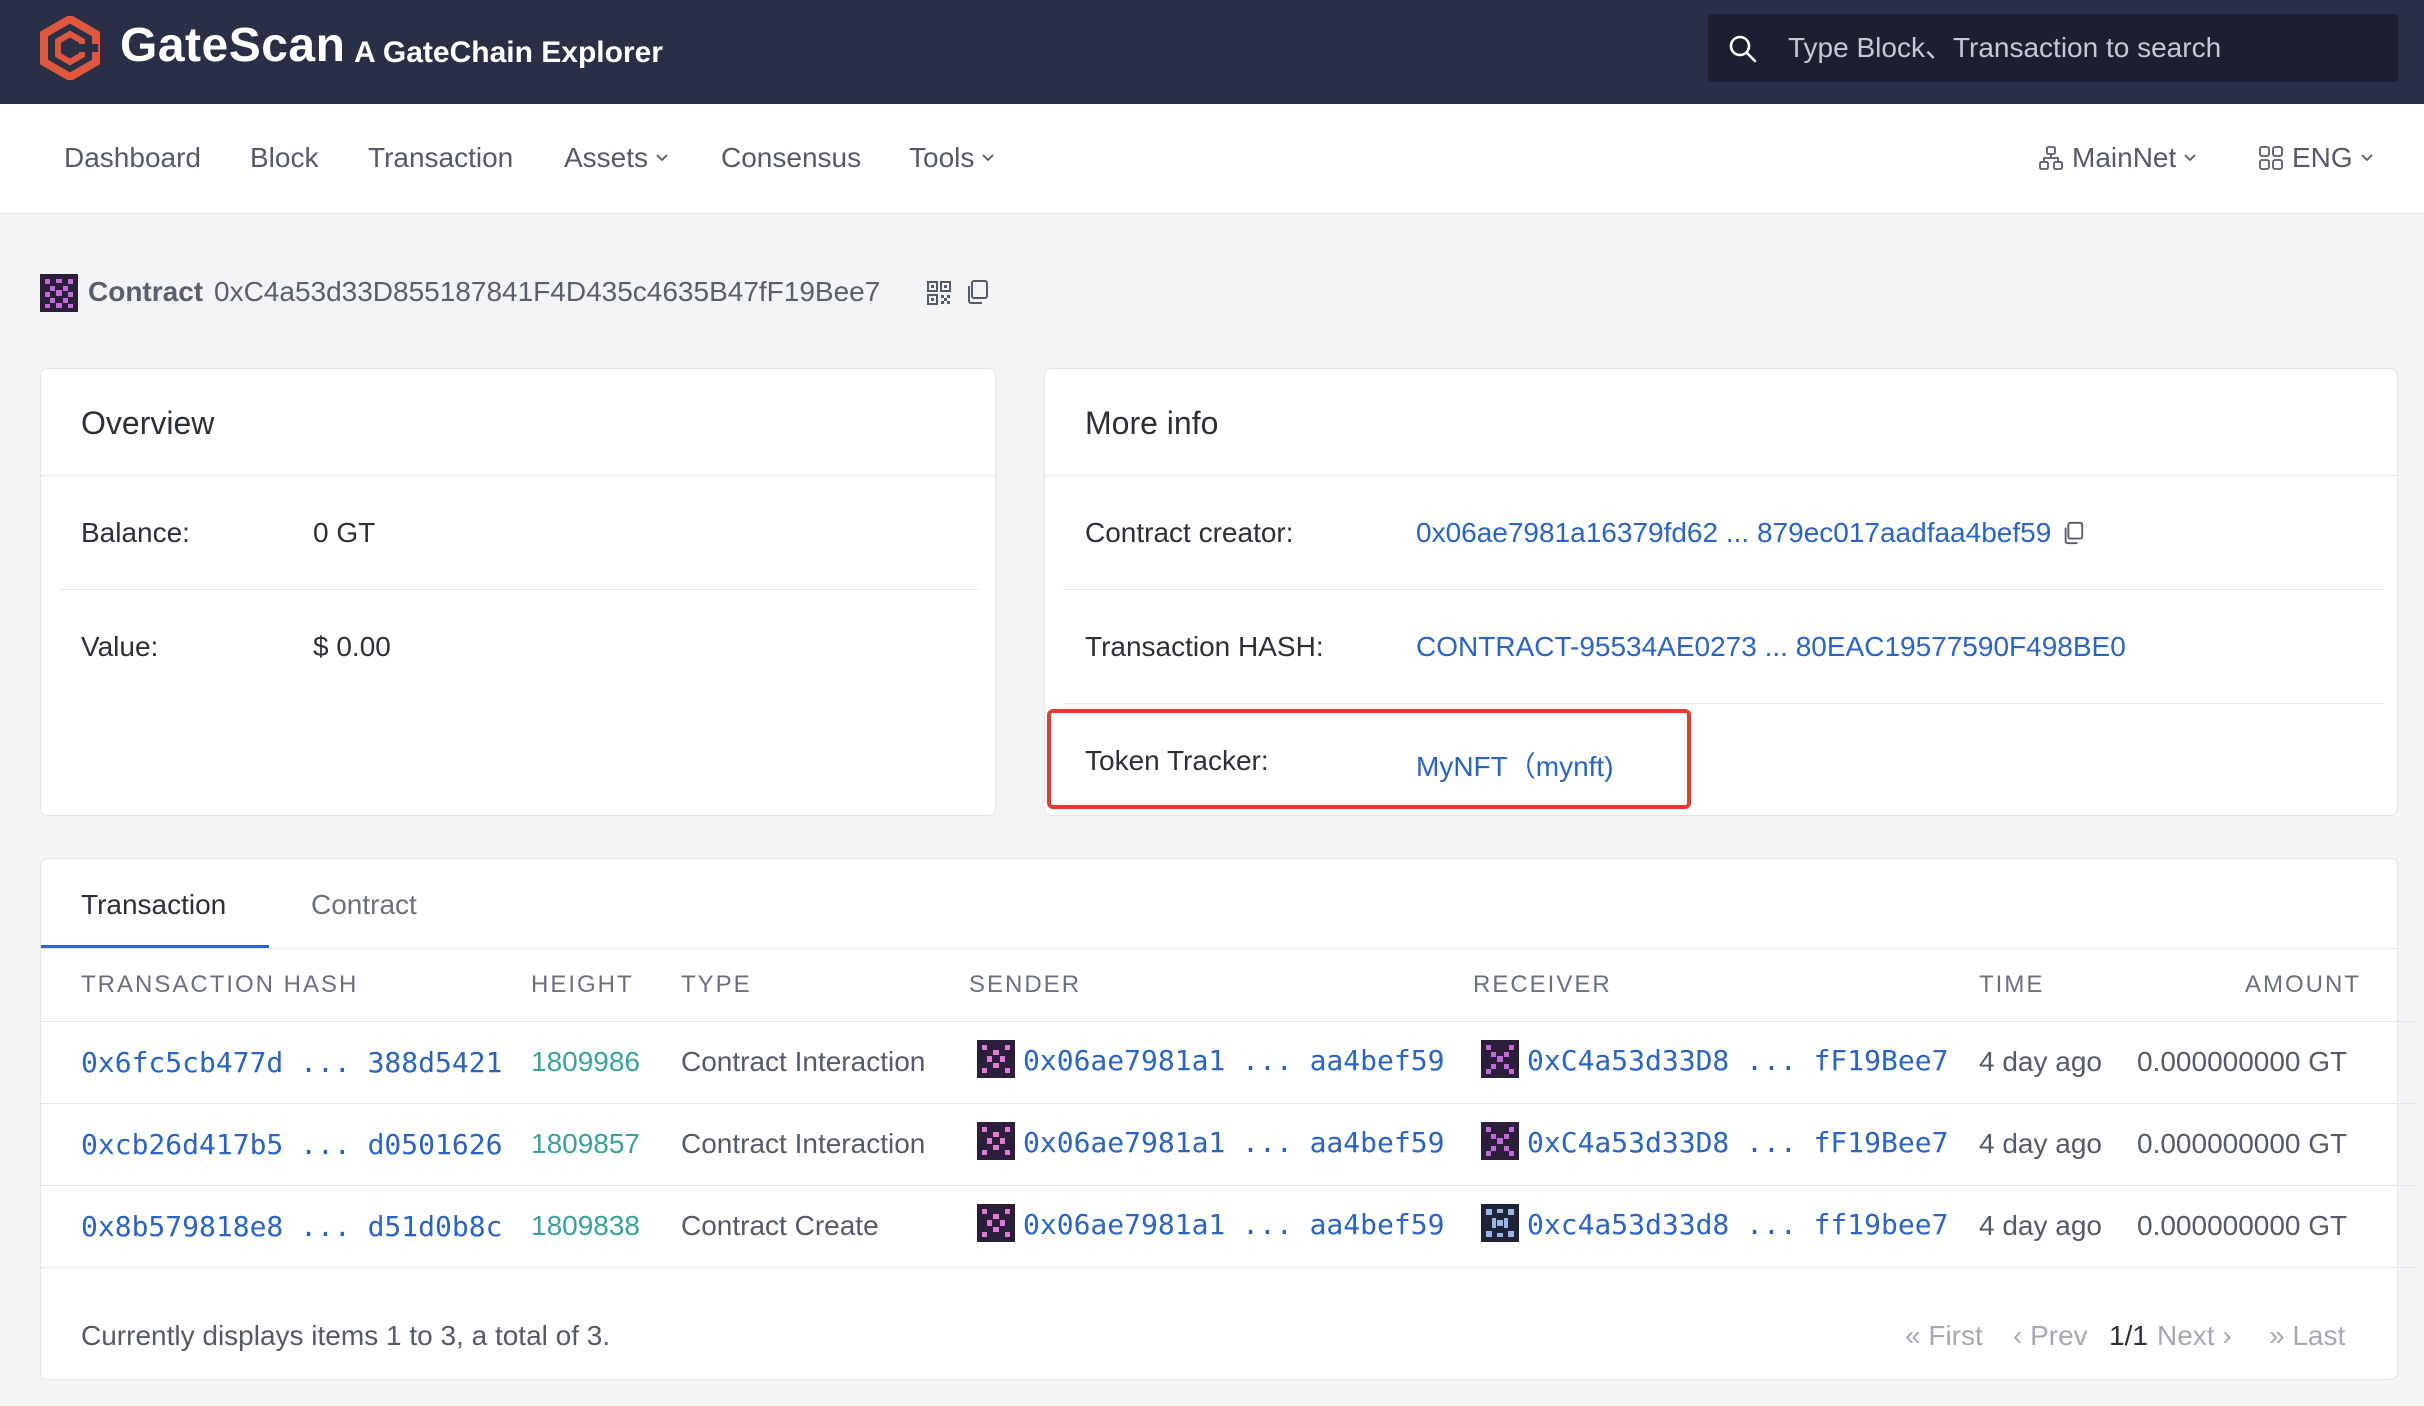 The width and height of the screenshot is (2424, 1406). I want to click on tab-transaction: Transaction, so click(153, 905).